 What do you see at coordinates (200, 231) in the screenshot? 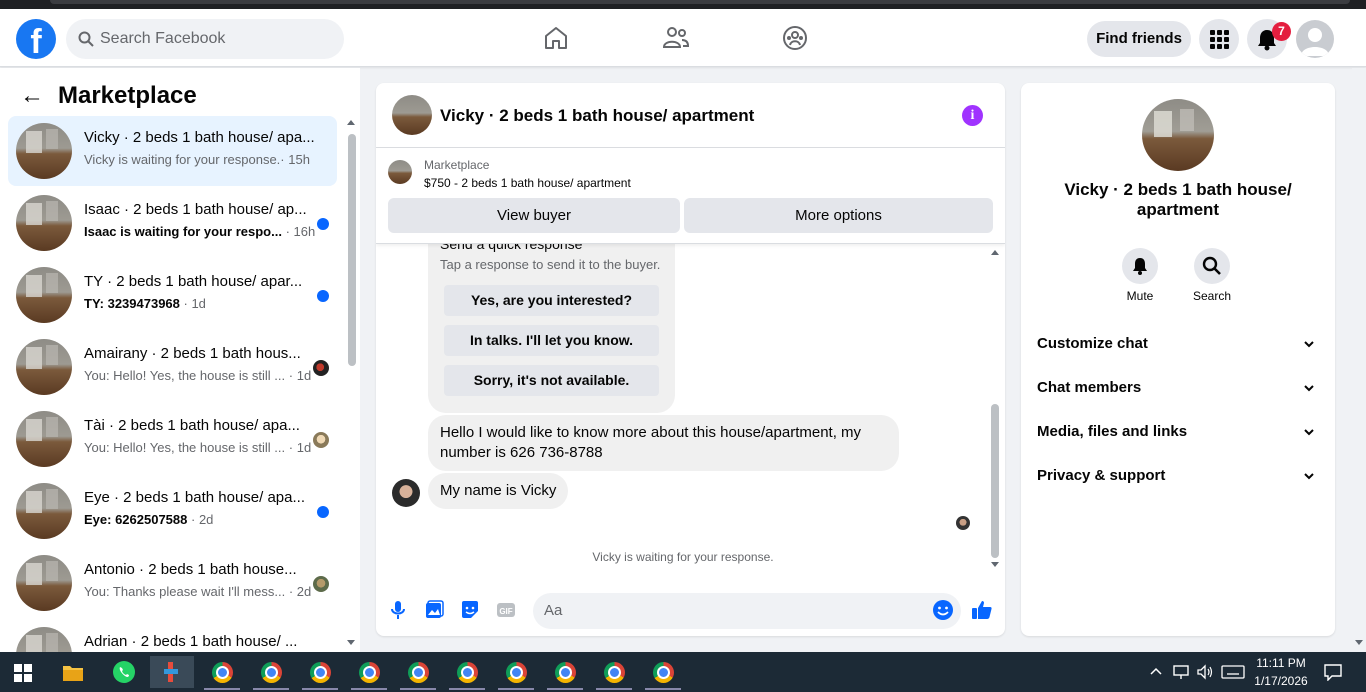
I see `conversation-preview: Isaac is waiting for your respo... · 16h` at bounding box center [200, 231].